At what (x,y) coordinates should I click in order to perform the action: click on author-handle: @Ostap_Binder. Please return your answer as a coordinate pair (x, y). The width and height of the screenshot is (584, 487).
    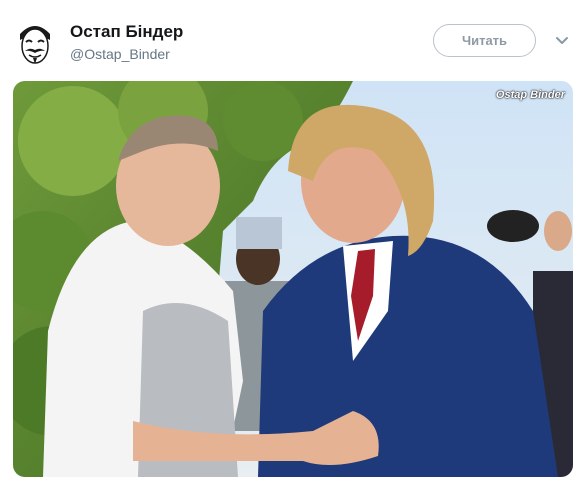
    Looking at the image, I should click on (120, 54).